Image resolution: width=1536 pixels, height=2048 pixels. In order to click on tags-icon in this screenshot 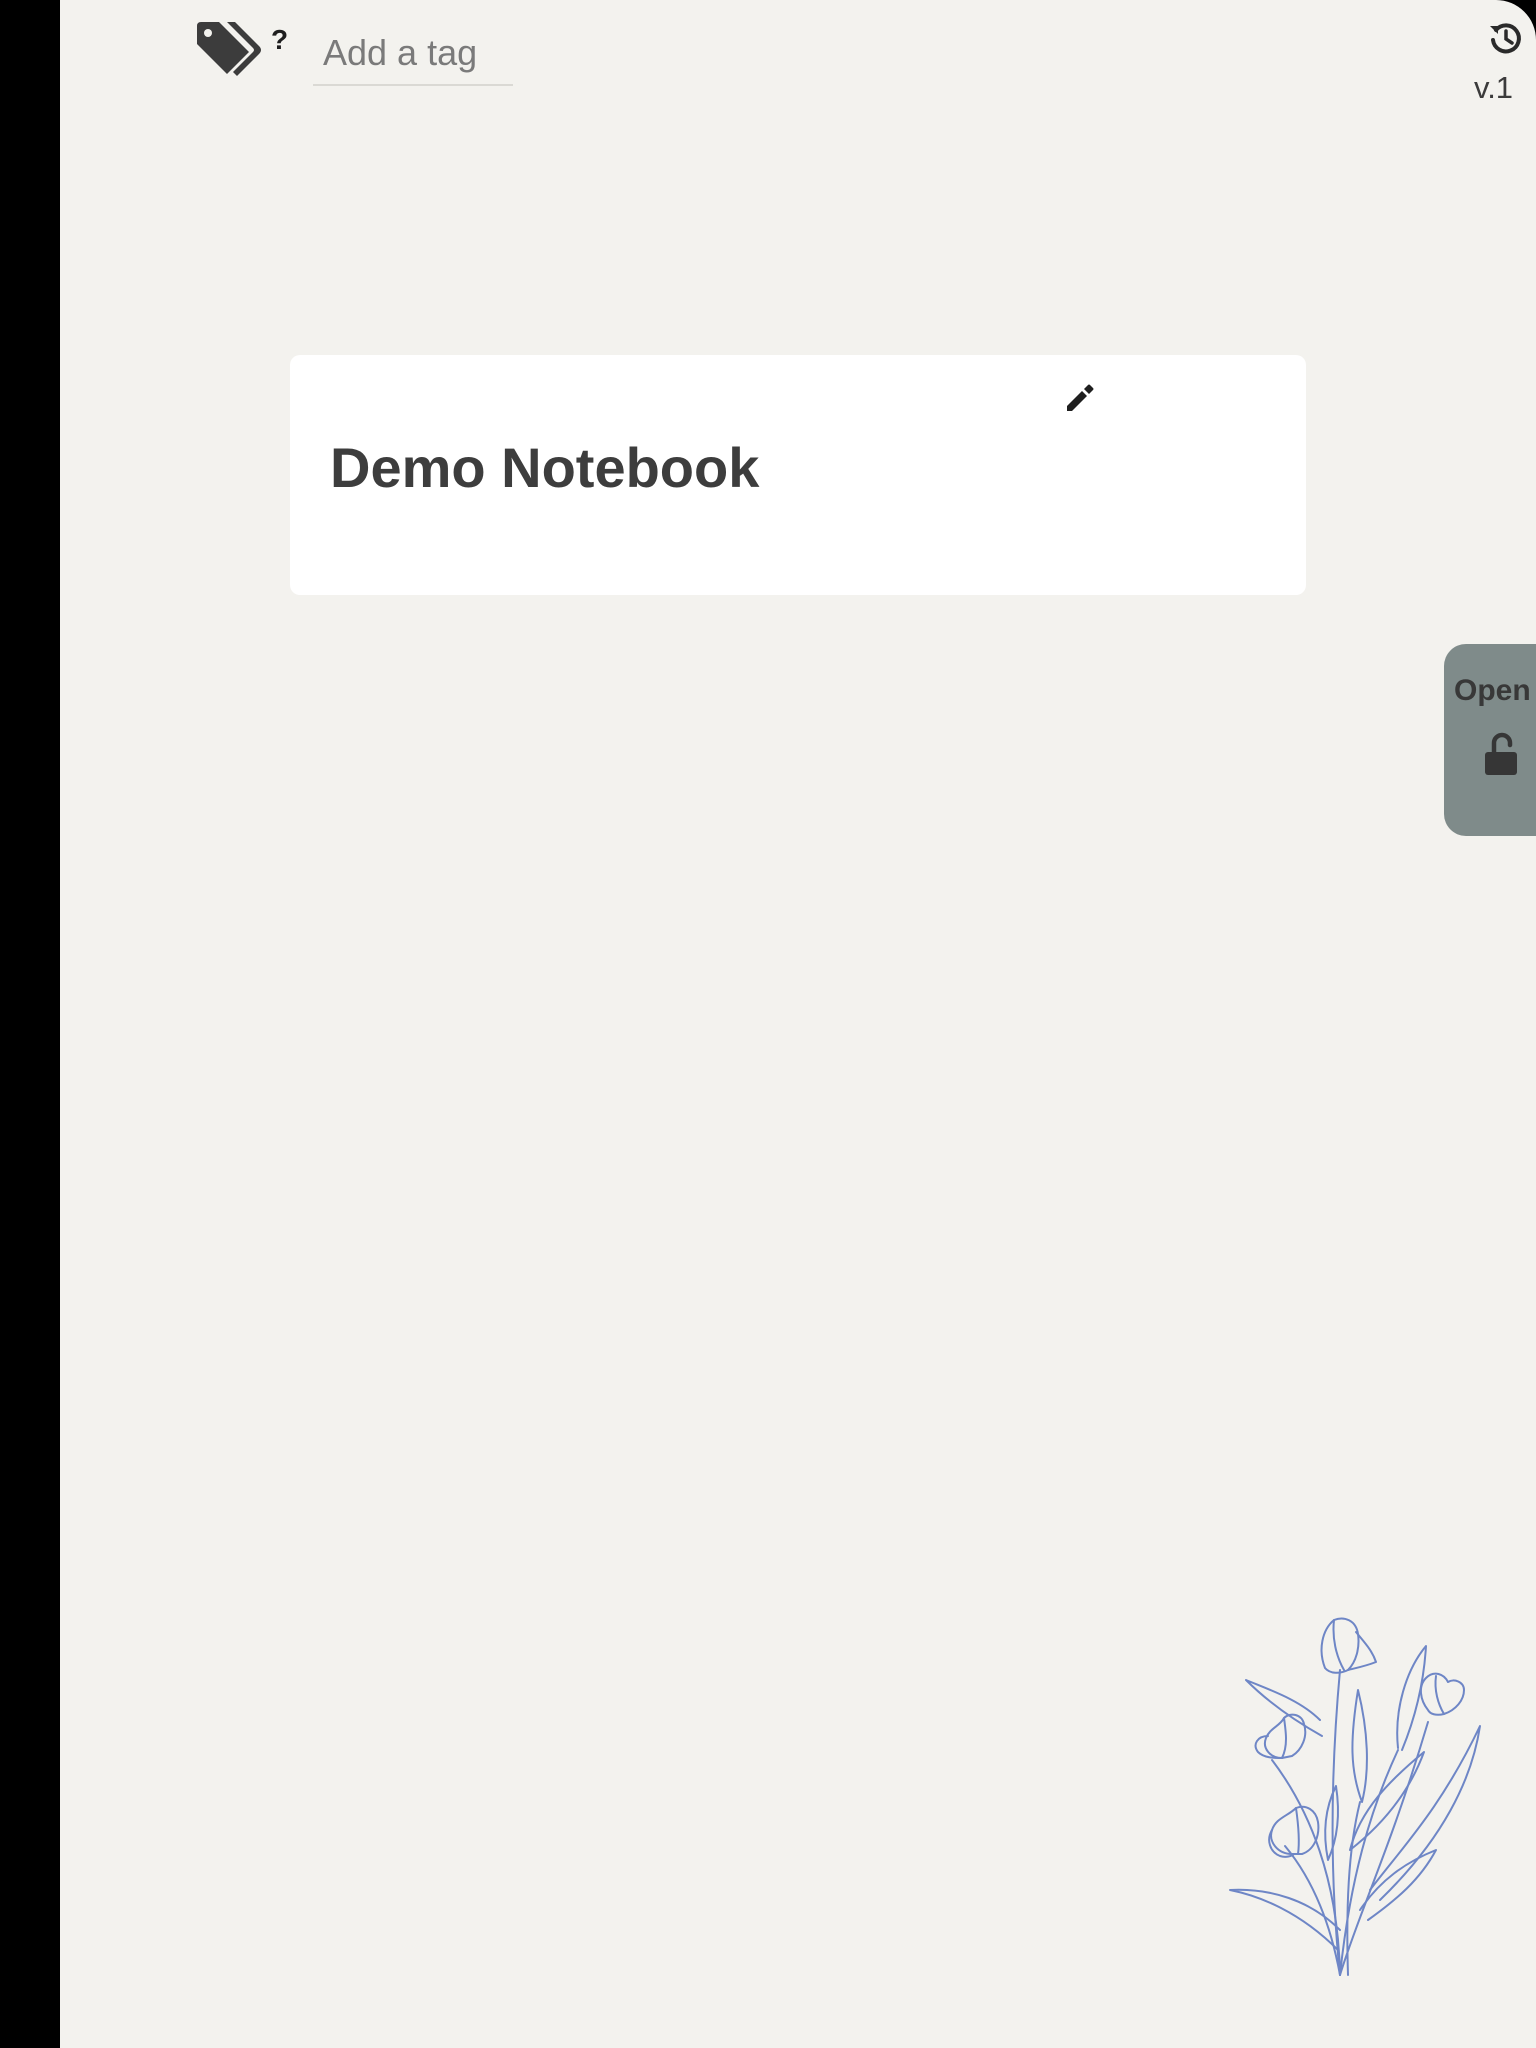, I will do `click(229, 49)`.